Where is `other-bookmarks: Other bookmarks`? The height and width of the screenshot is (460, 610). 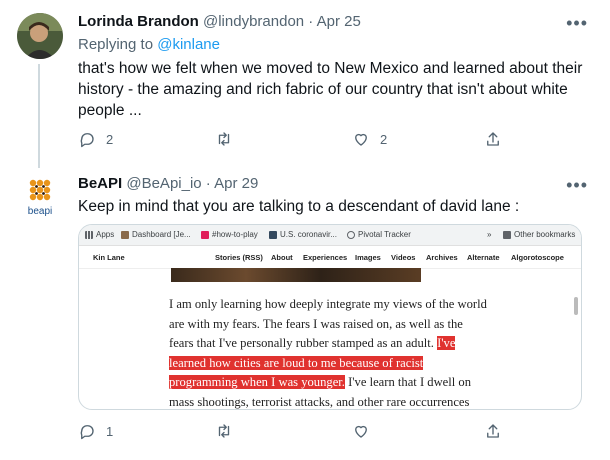 other-bookmarks: Other bookmarks is located at coordinates (539, 234).